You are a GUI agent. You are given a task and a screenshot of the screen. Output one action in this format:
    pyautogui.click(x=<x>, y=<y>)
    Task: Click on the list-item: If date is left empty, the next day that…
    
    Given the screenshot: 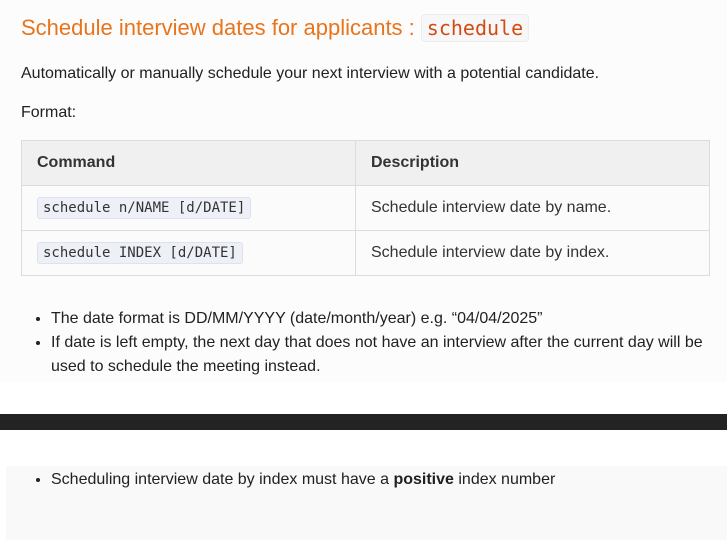 What is the action you would take?
    pyautogui.click(x=381, y=355)
    